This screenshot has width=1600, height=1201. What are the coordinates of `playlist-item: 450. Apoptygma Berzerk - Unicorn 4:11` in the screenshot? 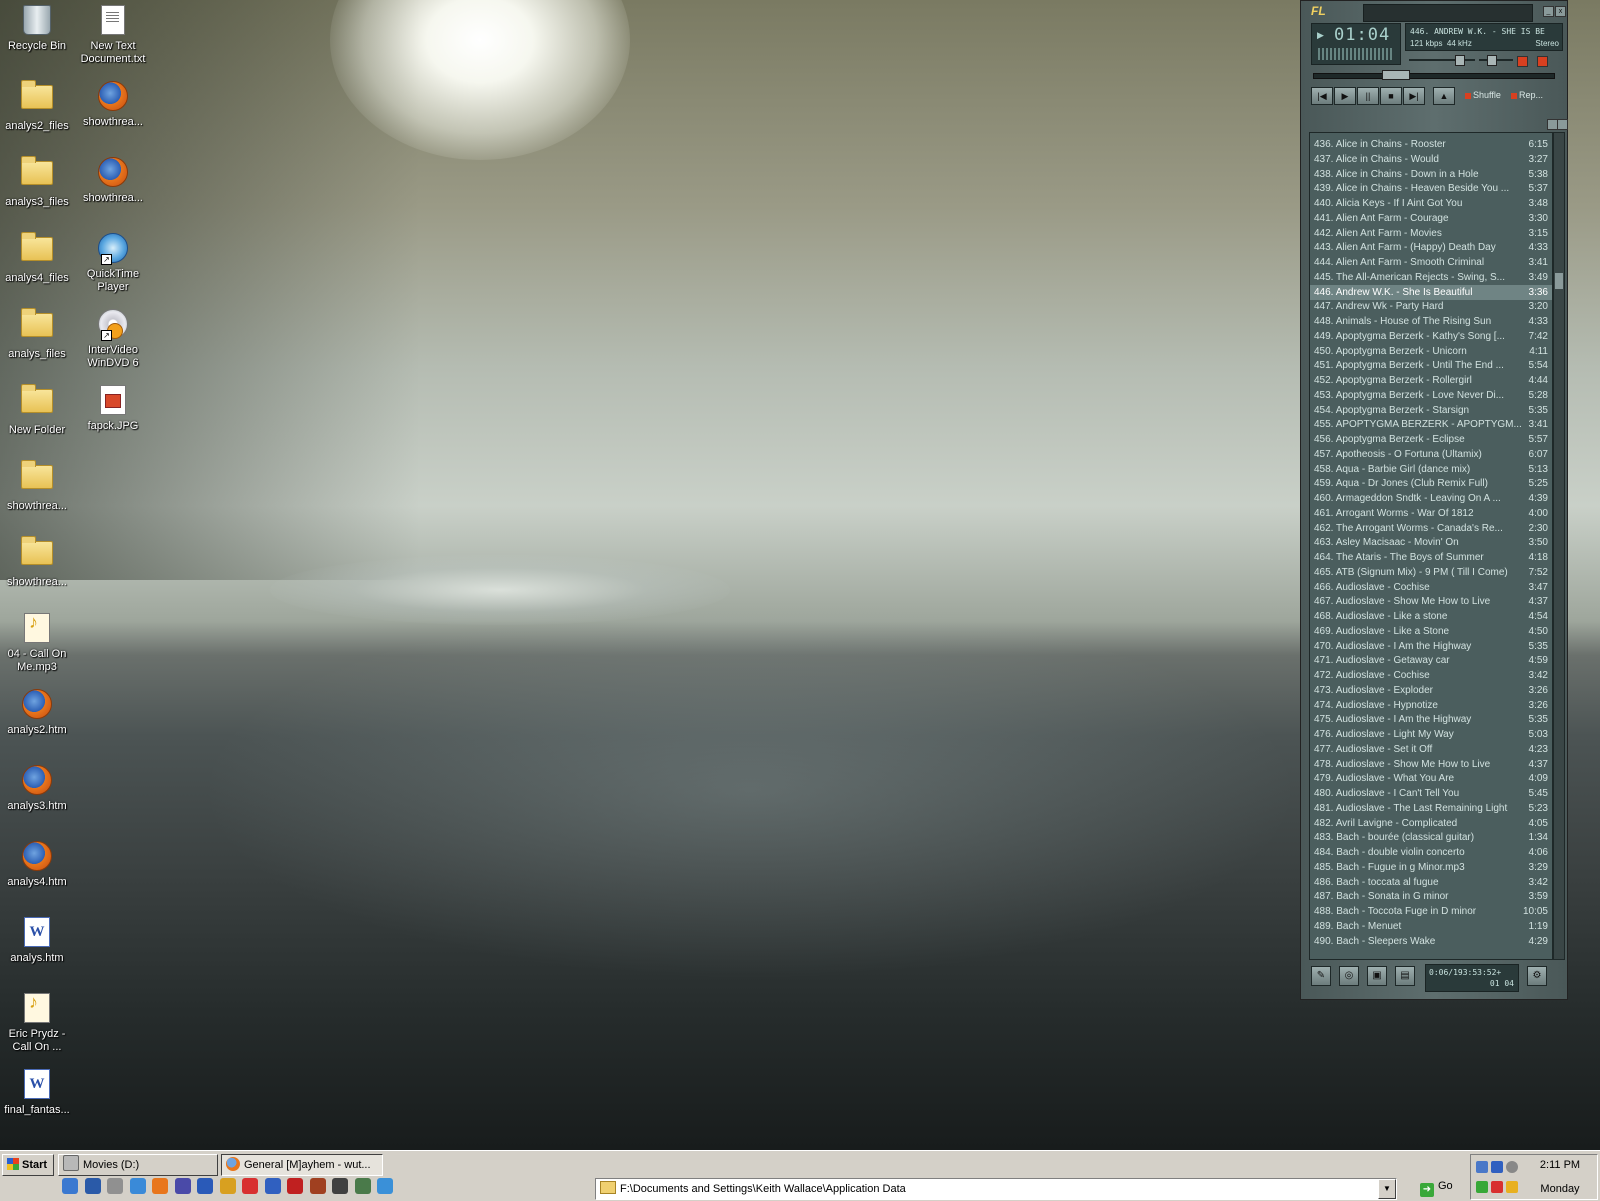 It's located at (1431, 351).